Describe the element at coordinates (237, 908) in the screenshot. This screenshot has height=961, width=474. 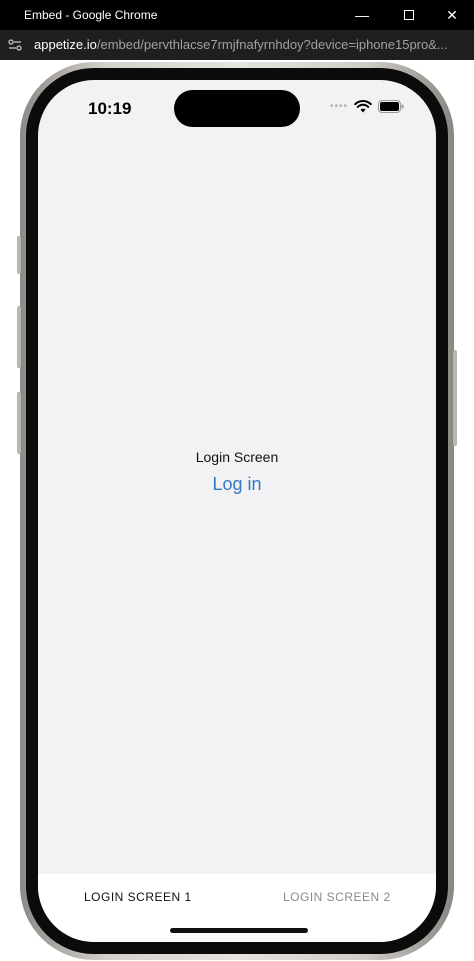
I see `tab-bar: LOGIN SCREEN 1 LOGIN SCREEN 2` at that location.